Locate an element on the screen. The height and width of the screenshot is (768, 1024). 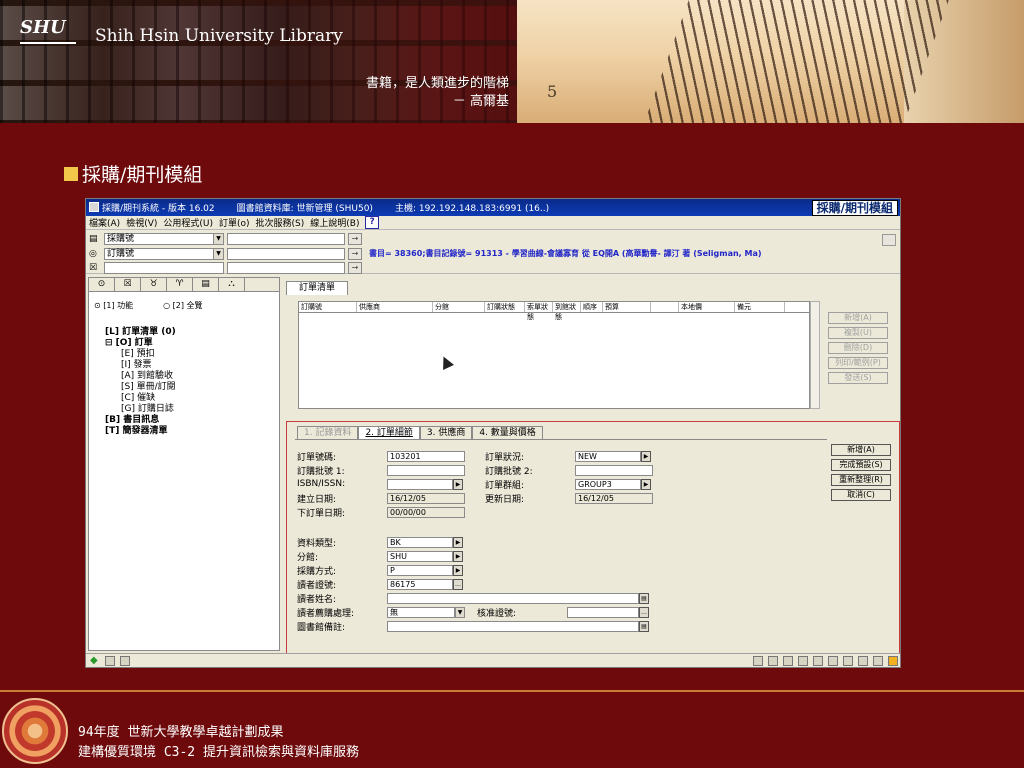
radio-overview: ○ [2] 全覽 is located at coordinates (182, 305).